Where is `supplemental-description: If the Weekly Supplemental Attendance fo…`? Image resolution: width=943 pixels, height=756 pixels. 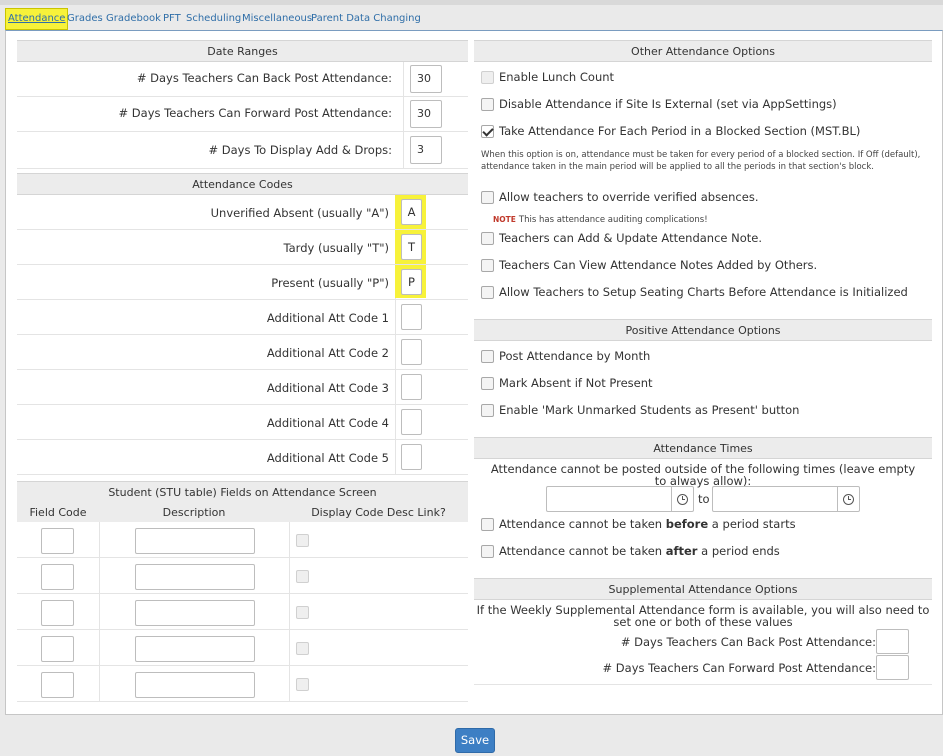
supplemental-description: If the Weekly Supplemental Attendance fo… is located at coordinates (703, 616).